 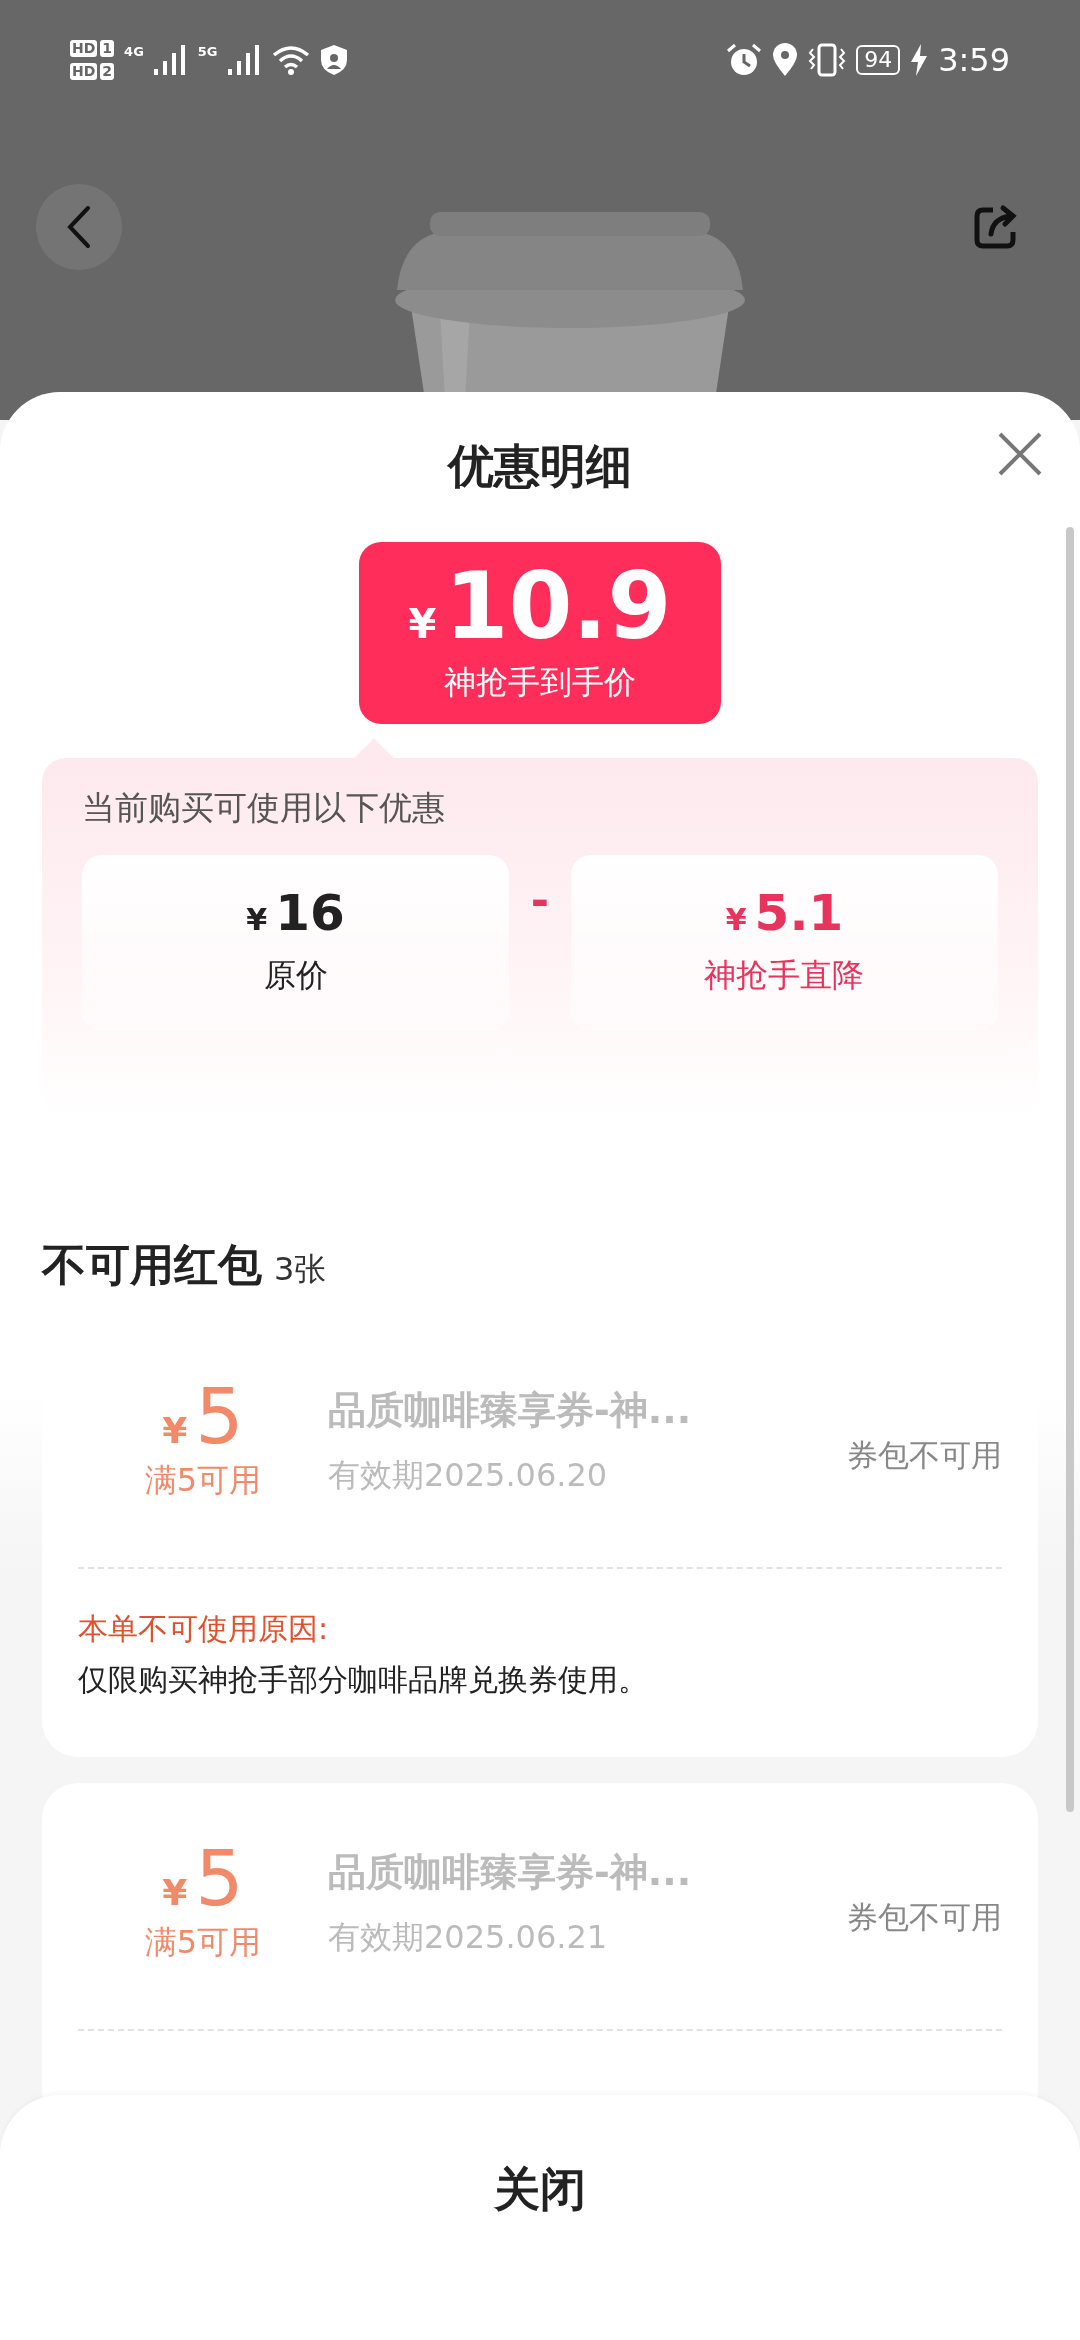 I want to click on reason-label: 本单不可使用原因:, so click(x=204, y=1629).